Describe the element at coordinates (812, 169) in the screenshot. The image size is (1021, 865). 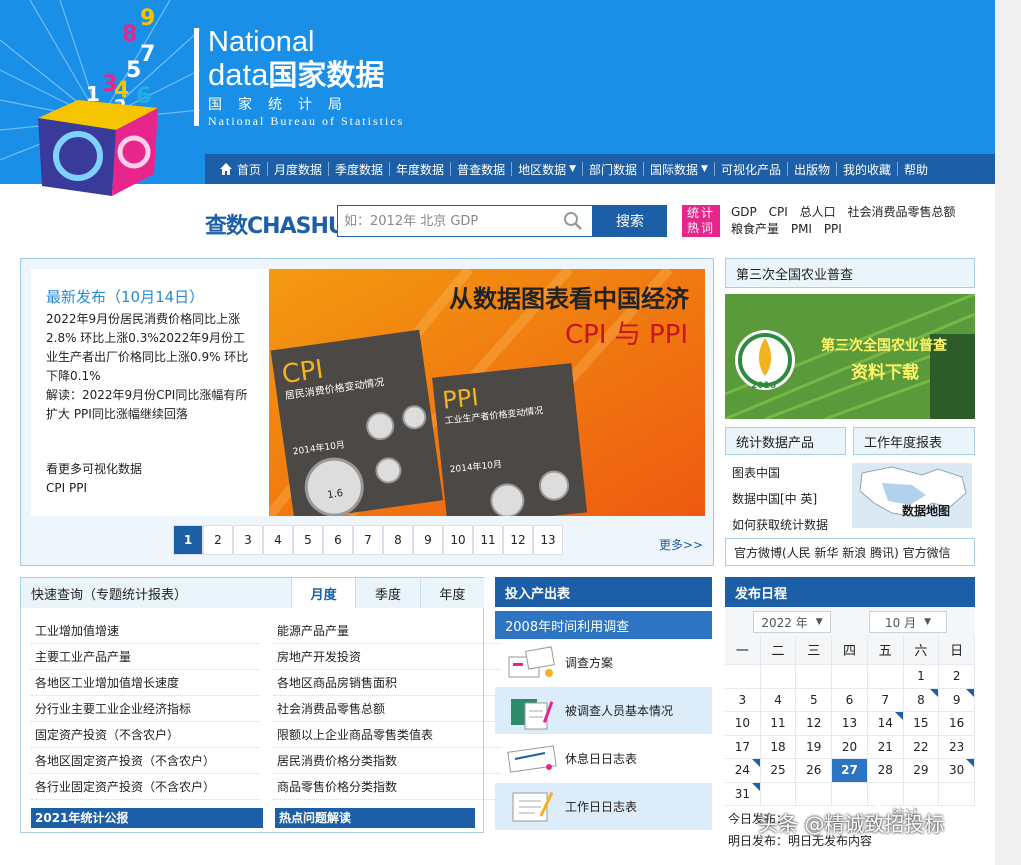
I see `nav-item: 出版物` at that location.